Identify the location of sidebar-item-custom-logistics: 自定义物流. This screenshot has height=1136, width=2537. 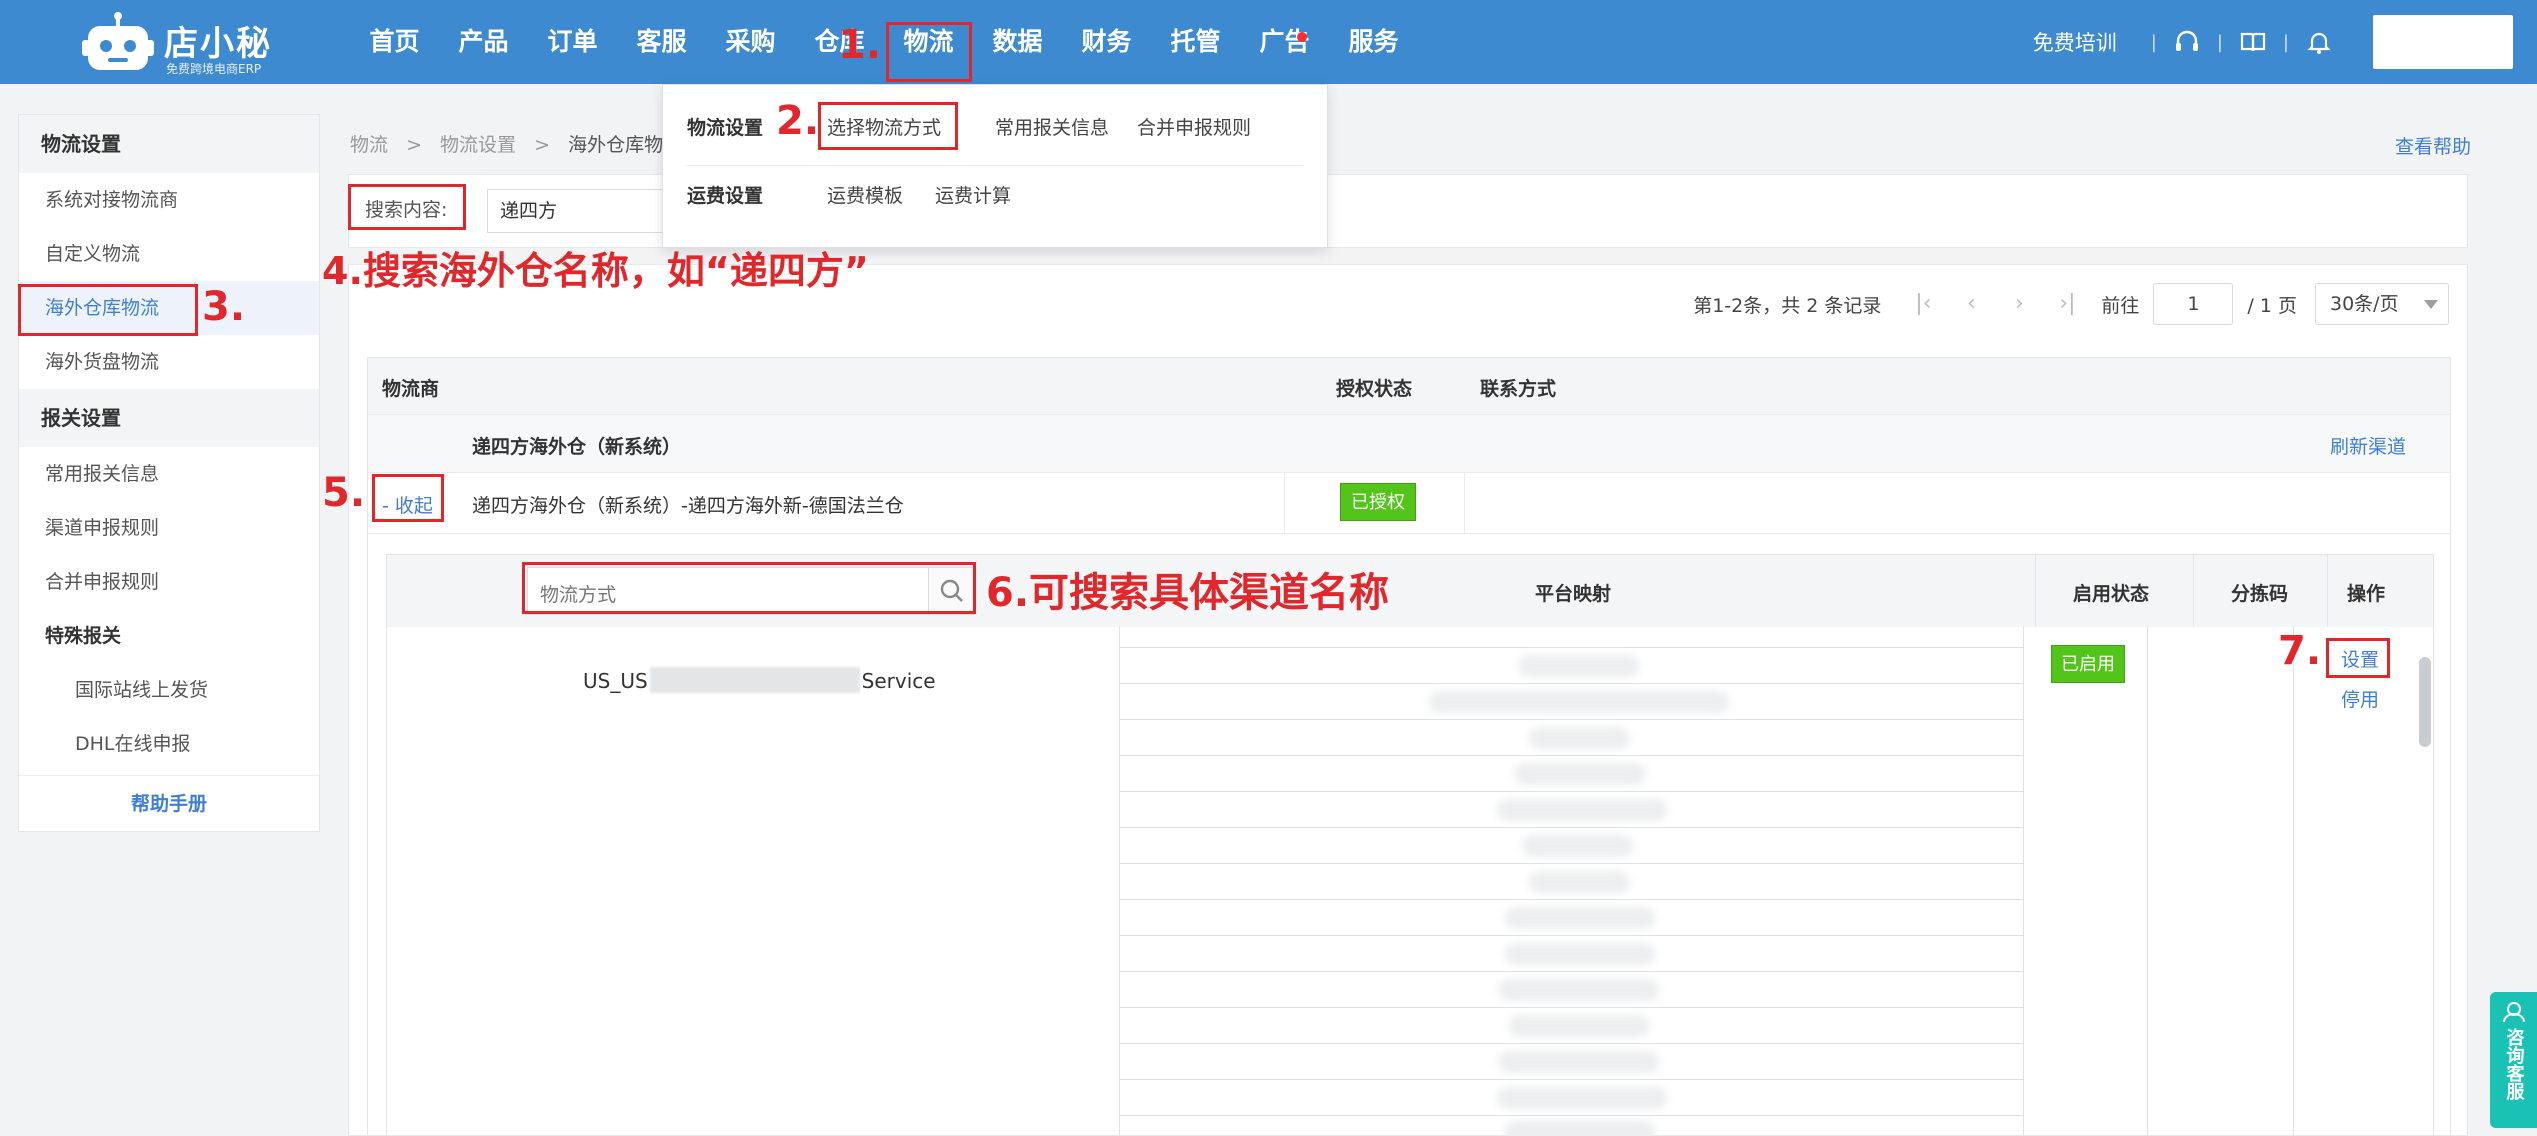
(169, 254).